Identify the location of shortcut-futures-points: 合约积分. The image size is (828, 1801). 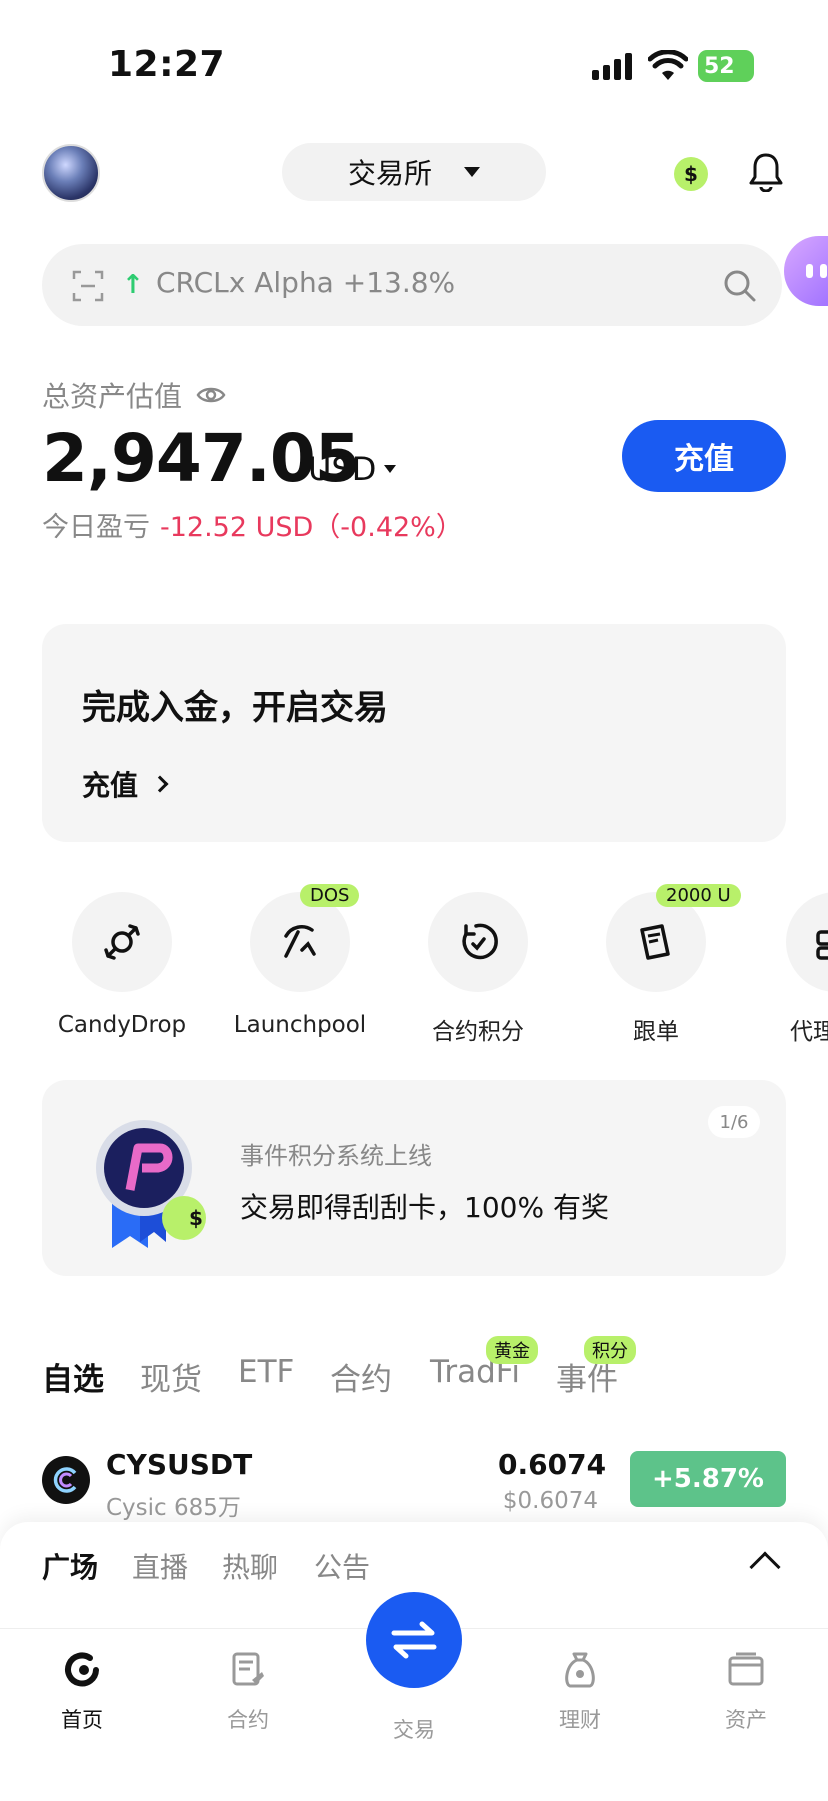
(478, 969).